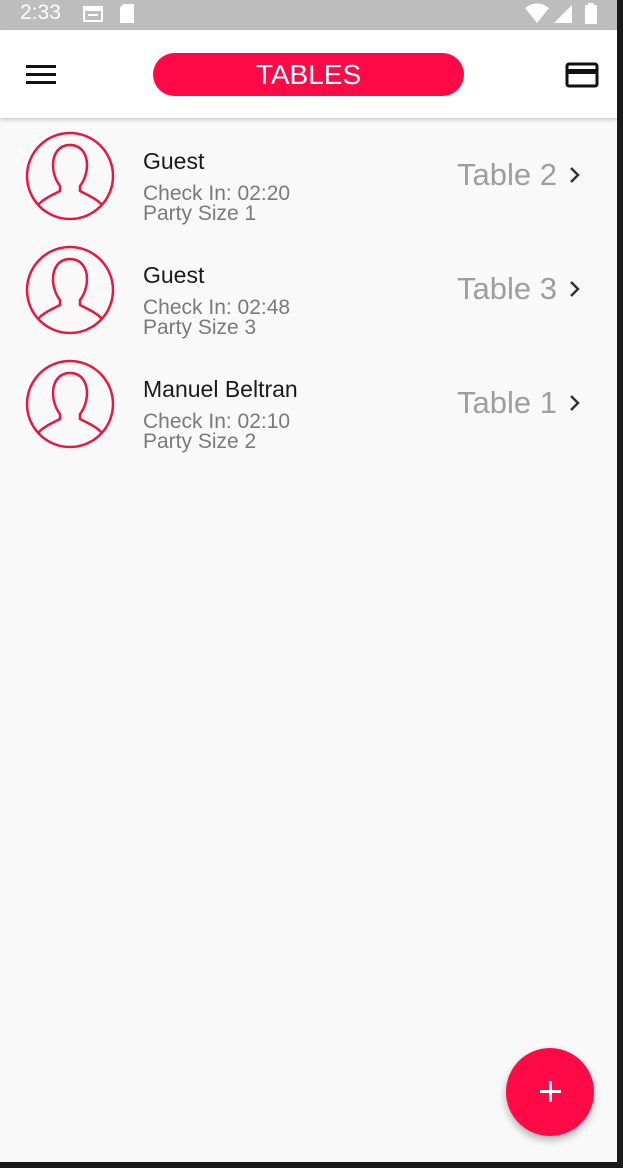  Describe the element at coordinates (550, 1092) in the screenshot. I see `add-table-button` at that location.